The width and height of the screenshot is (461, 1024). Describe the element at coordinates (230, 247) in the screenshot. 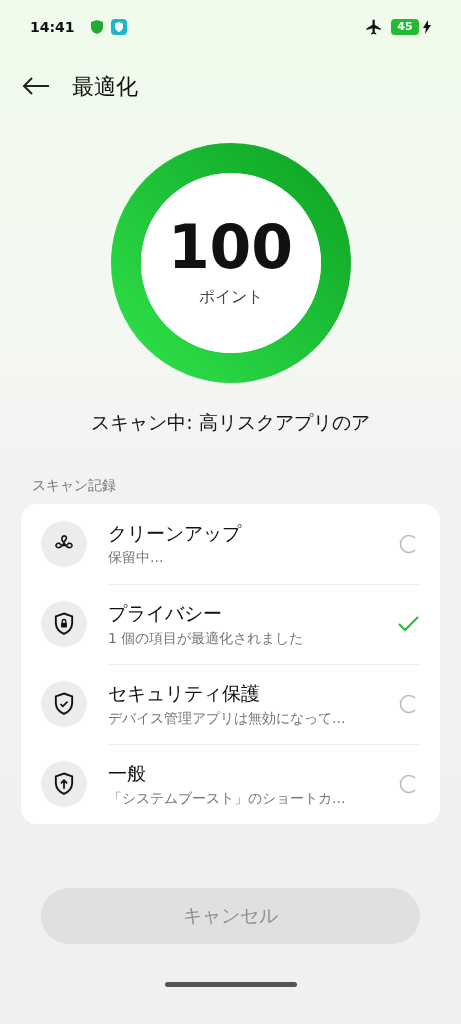

I see `score-value: 100` at that location.